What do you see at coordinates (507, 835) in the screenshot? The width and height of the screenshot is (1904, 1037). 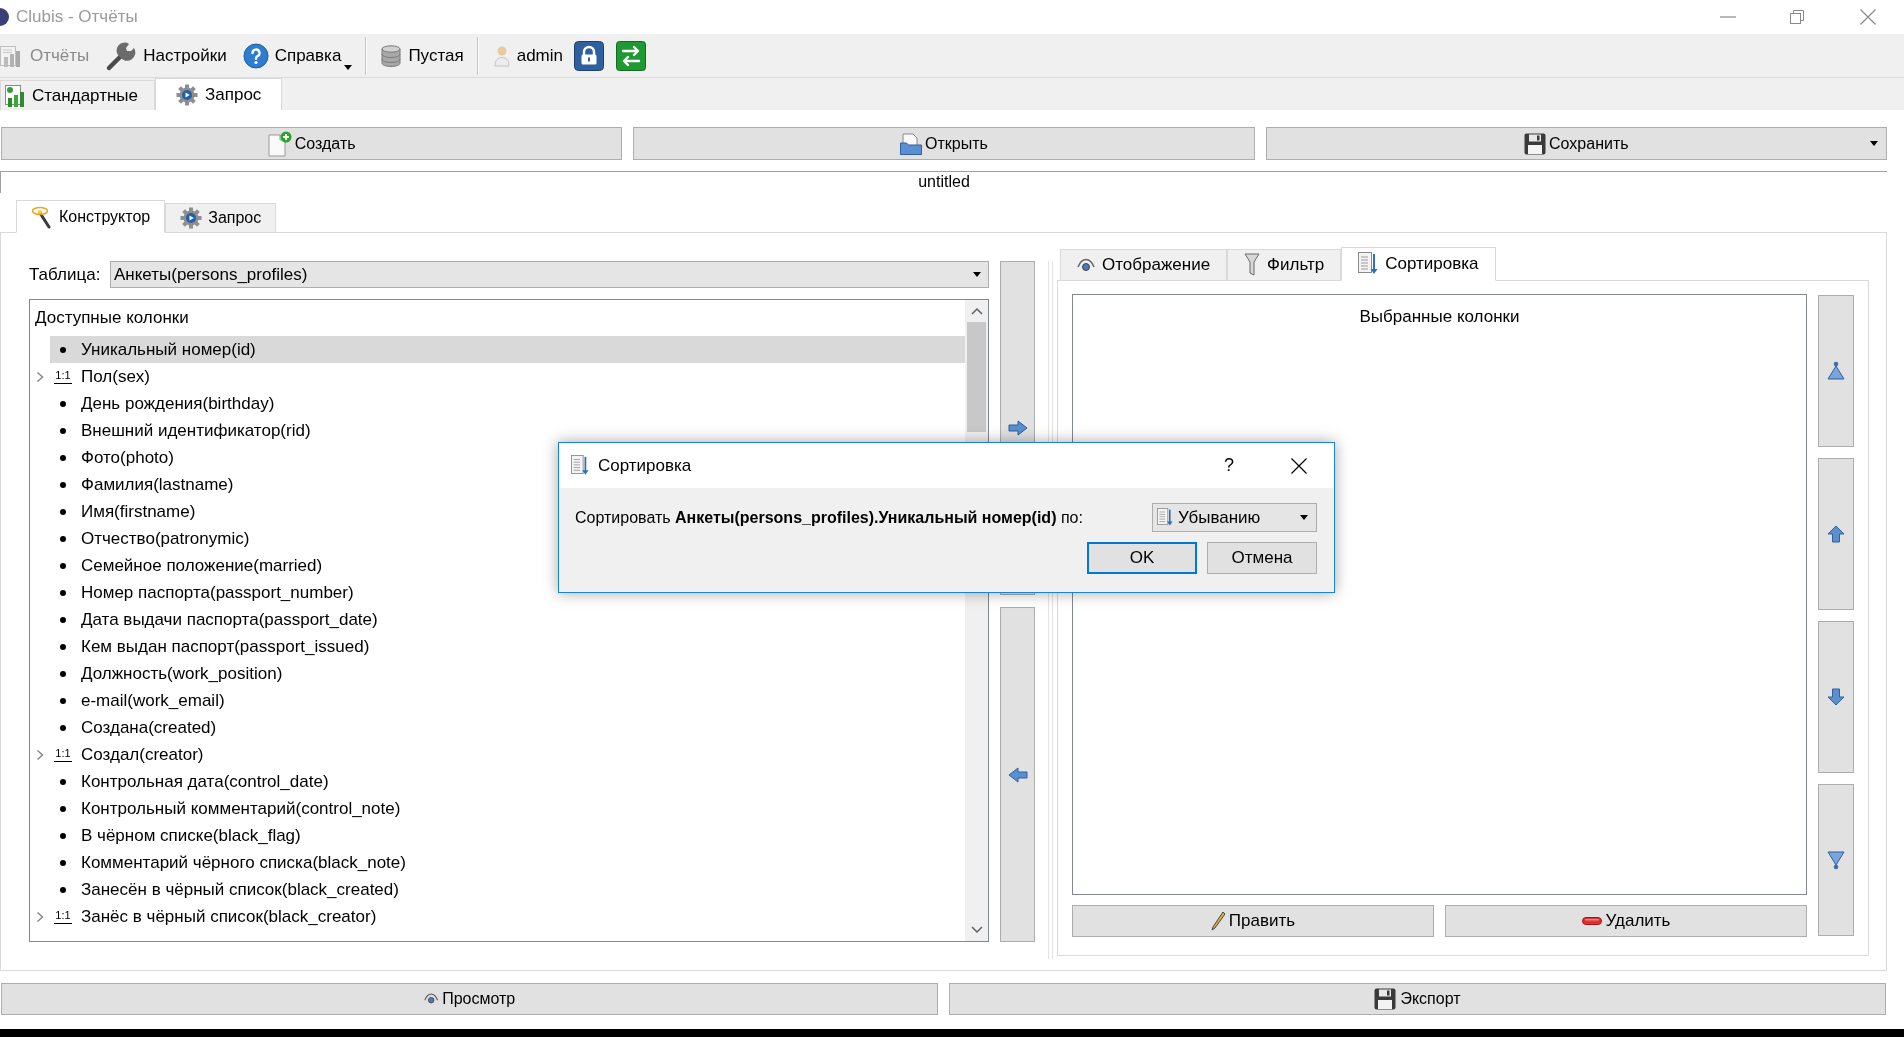 I see `column-item: В чёрном списке(black_flag)` at bounding box center [507, 835].